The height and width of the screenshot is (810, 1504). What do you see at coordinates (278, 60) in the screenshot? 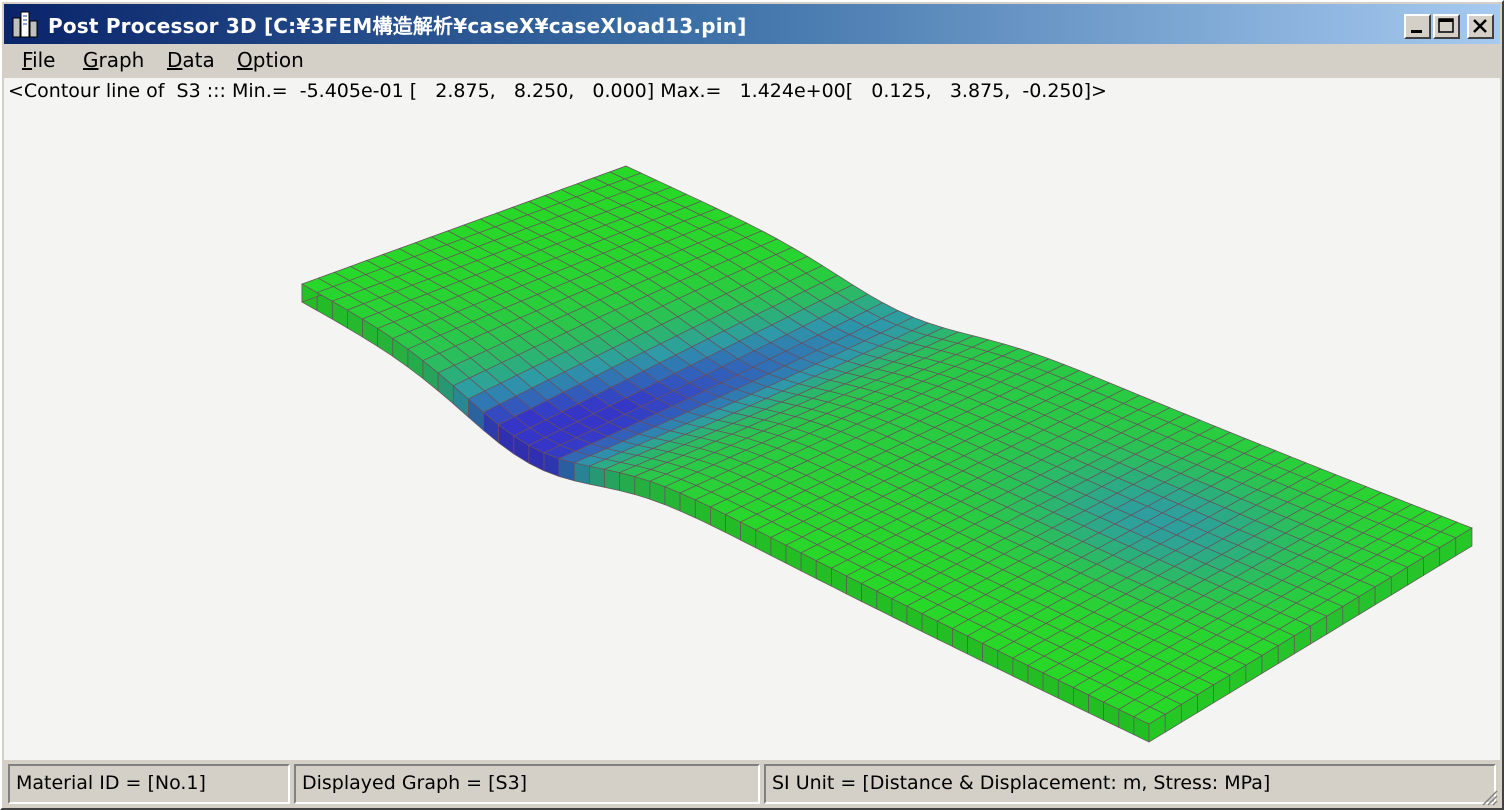
I see `menu-option-label: ption` at bounding box center [278, 60].